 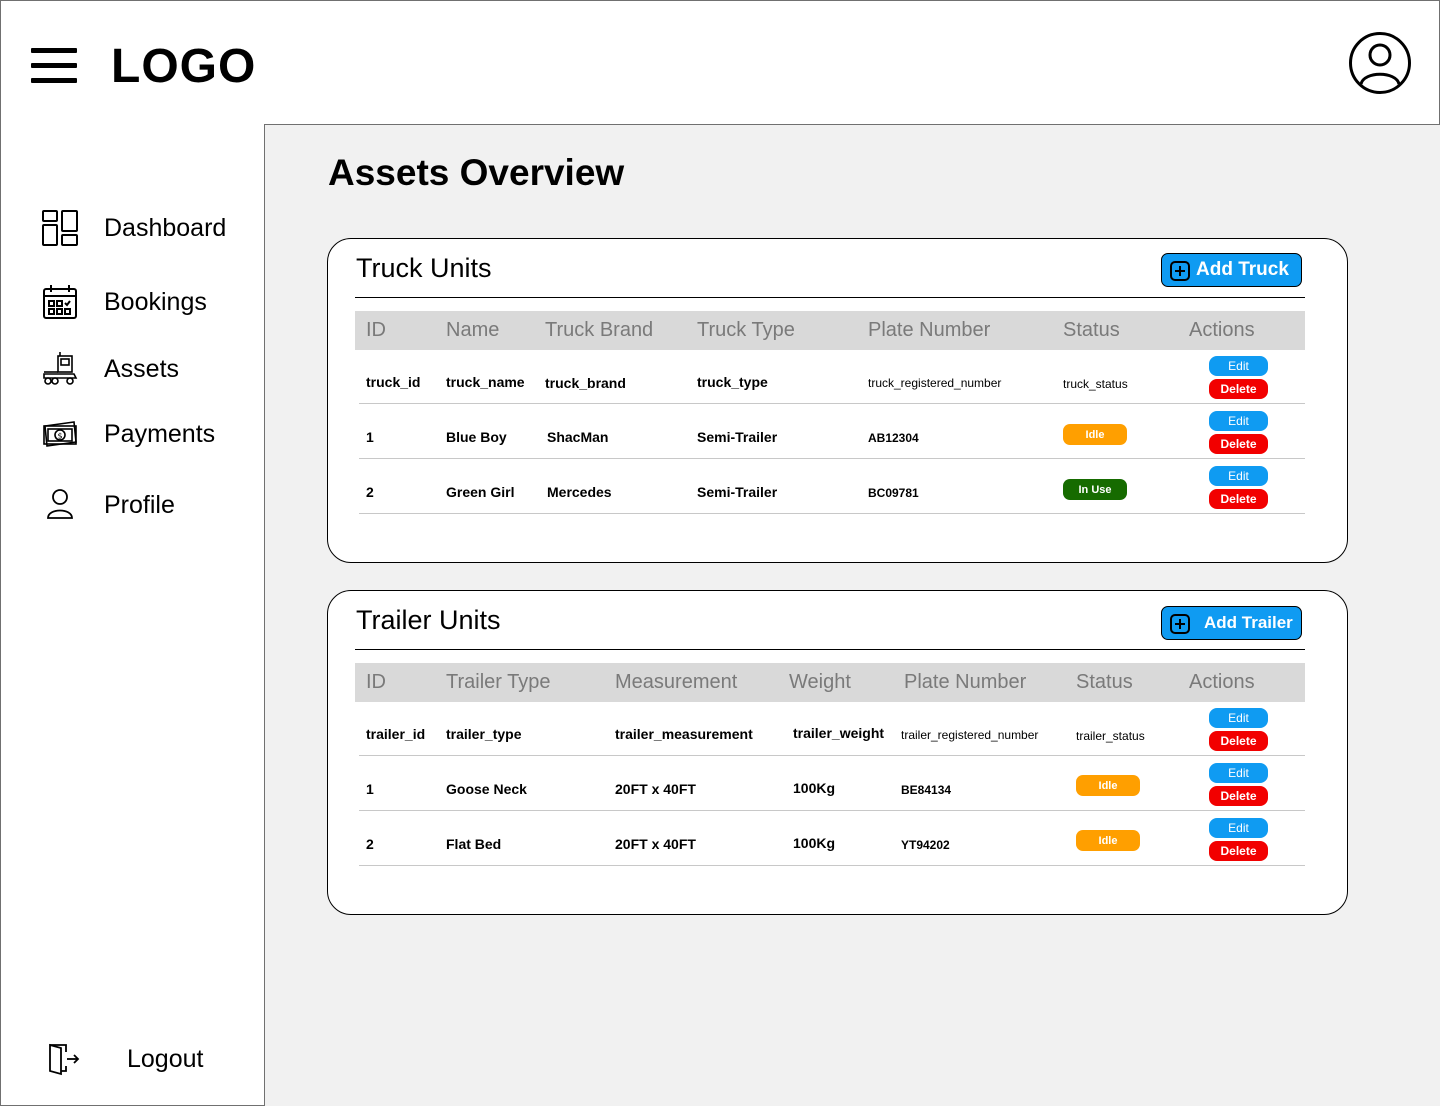 I want to click on status-badge: In Use, so click(x=1095, y=489).